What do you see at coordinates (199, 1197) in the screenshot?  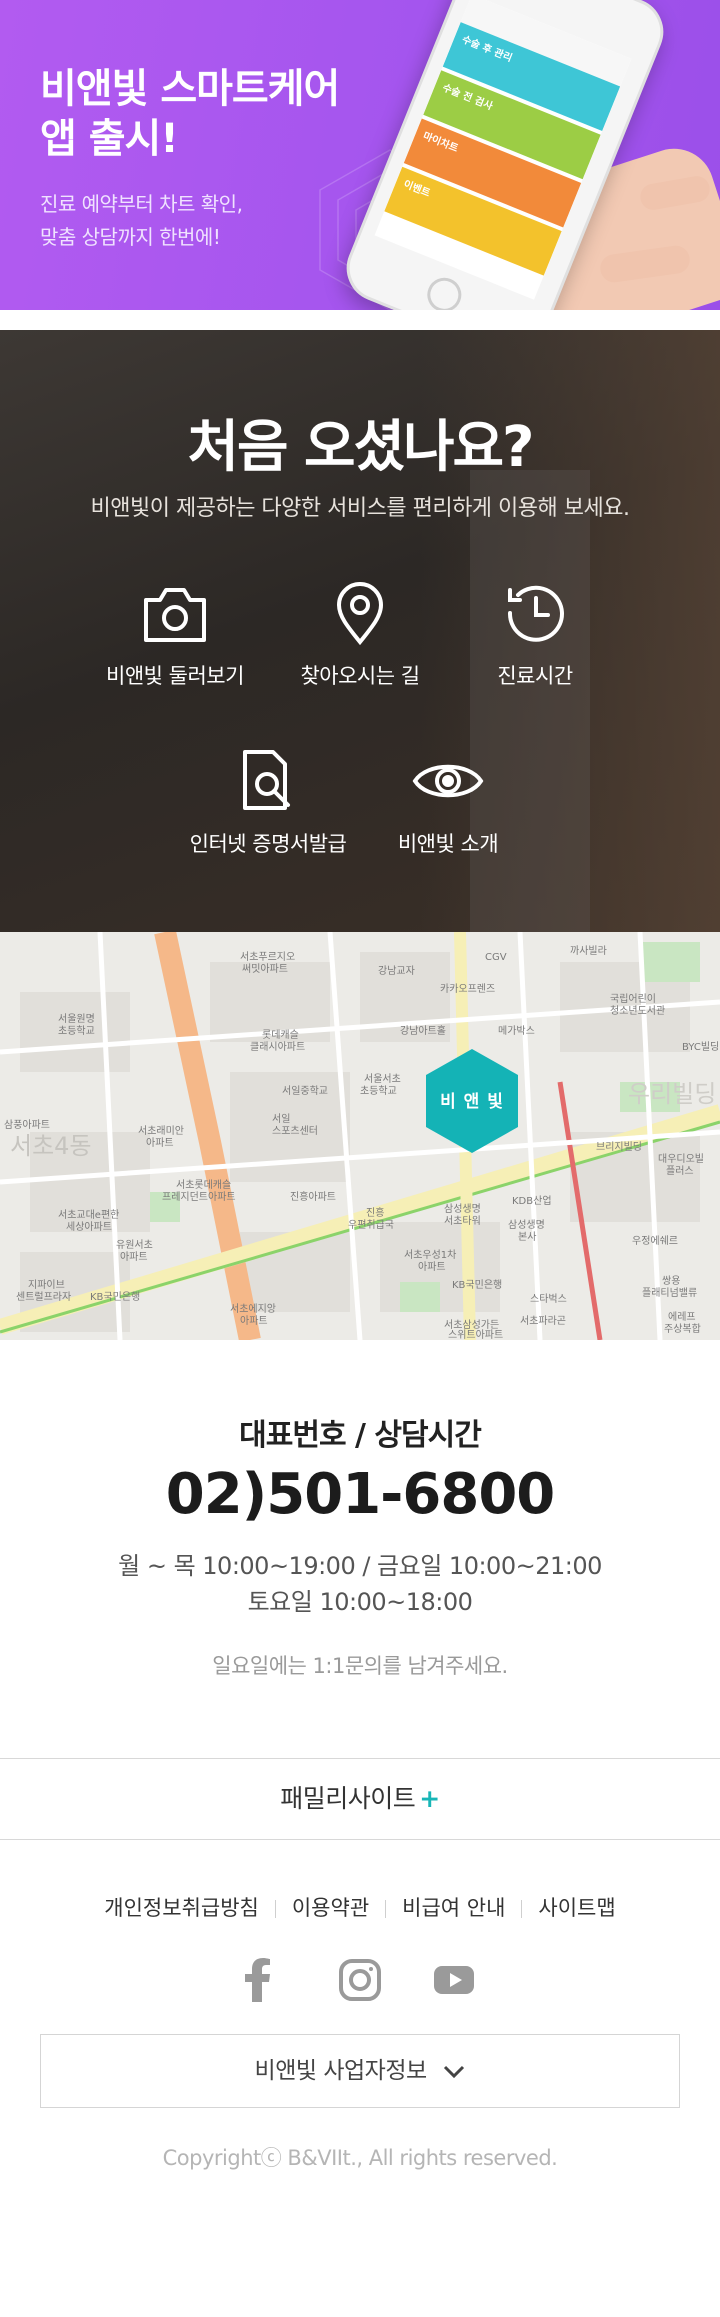 I see `svg-text: 프레지던트아파트` at bounding box center [199, 1197].